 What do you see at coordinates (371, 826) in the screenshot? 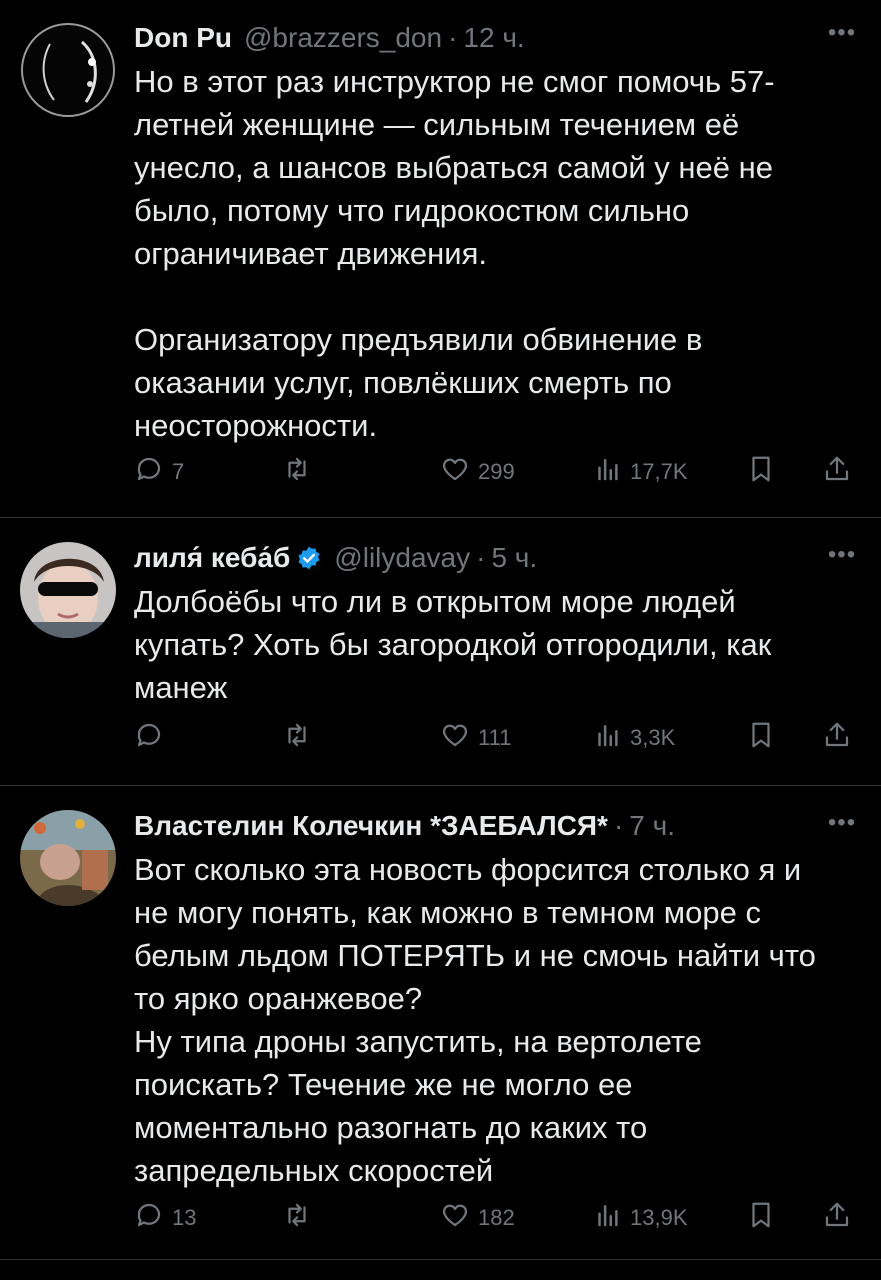
I see `display-name: Властелин Колечкин *ЗАЕБАЛСЯ*` at bounding box center [371, 826].